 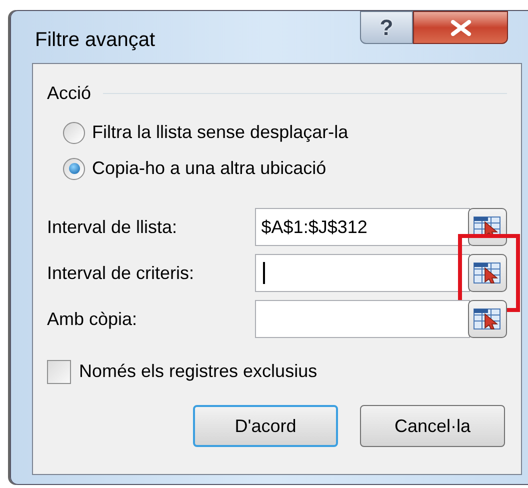 I want to click on checkbox, so click(x=59, y=372).